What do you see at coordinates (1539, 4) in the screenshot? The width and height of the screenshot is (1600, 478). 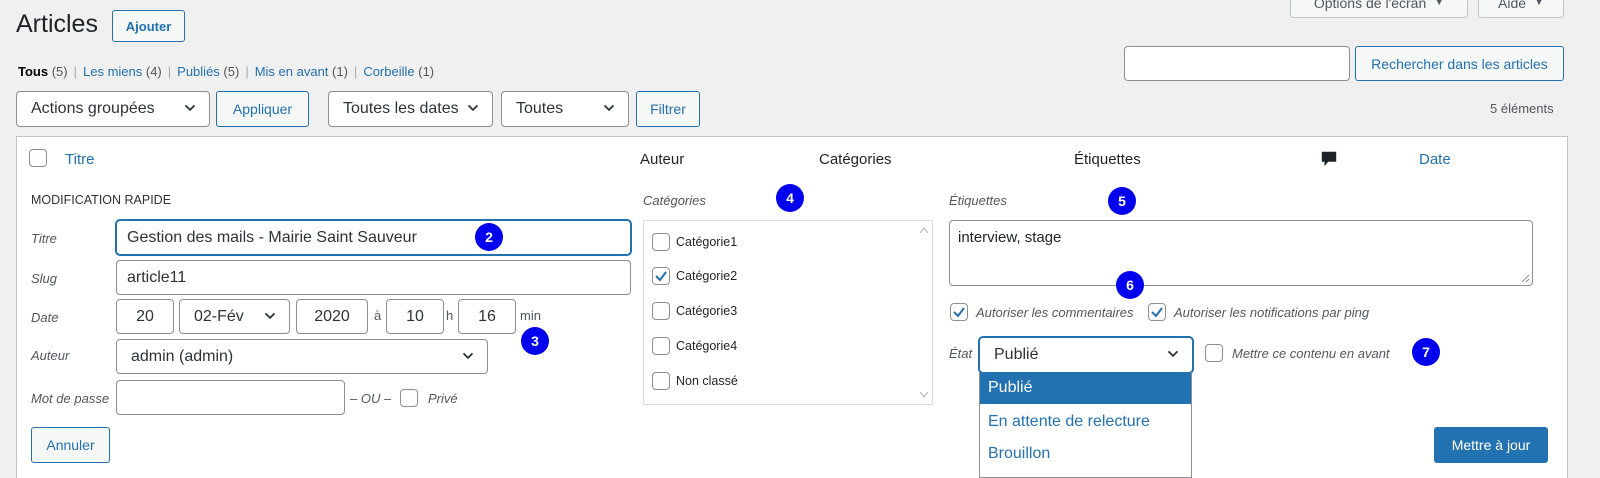 I see `caret-down-icon: ▼` at bounding box center [1539, 4].